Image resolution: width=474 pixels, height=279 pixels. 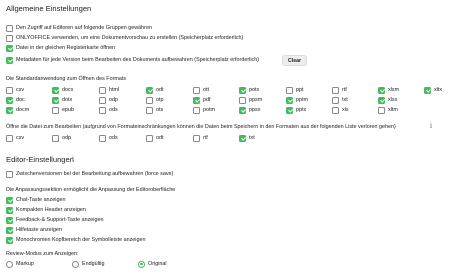 I want to click on format-option: pptm, so click(x=297, y=100).